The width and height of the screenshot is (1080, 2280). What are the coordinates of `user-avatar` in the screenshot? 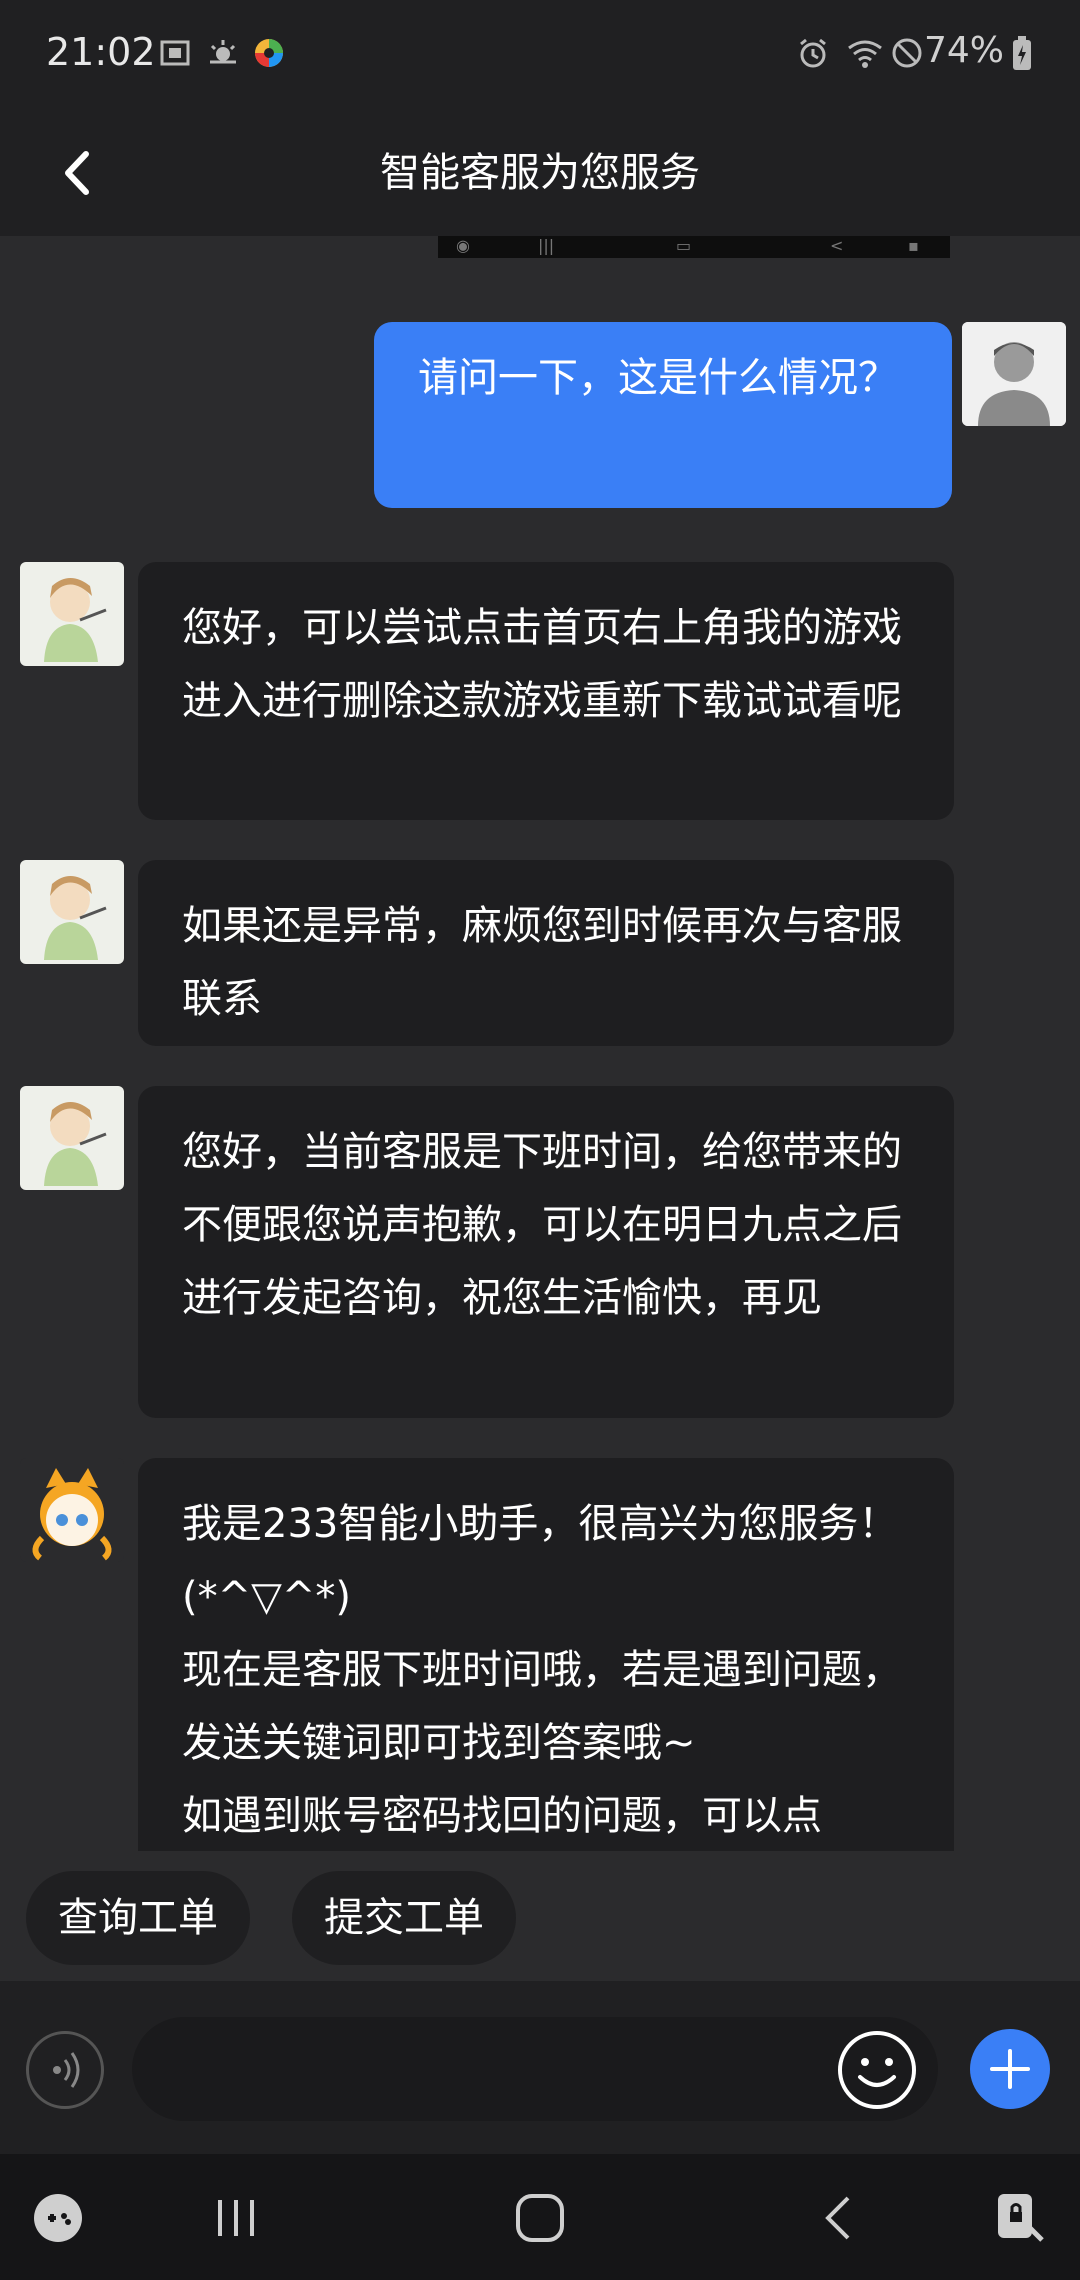 It's located at (1014, 374).